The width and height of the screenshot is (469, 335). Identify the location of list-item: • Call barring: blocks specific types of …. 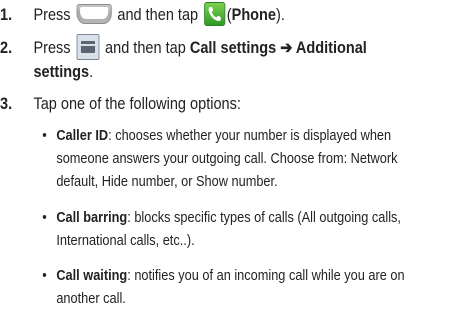
(221, 218).